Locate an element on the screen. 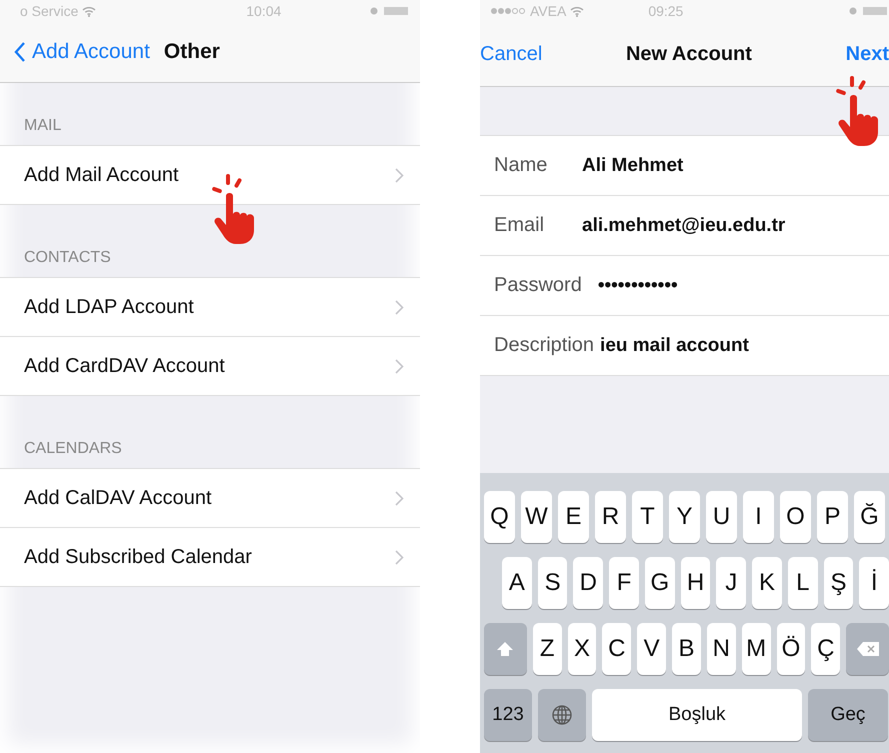 This screenshot has height=753, width=889. section-header: MAIL is located at coordinates (43, 126).